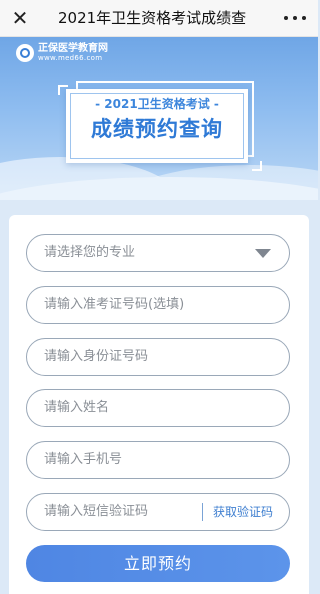 This screenshot has width=320, height=594. Describe the element at coordinates (263, 253) in the screenshot. I see `chevron-down-icon` at that location.